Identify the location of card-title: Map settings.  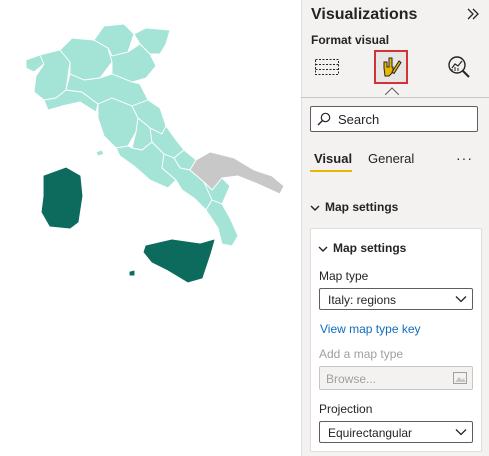
(370, 248).